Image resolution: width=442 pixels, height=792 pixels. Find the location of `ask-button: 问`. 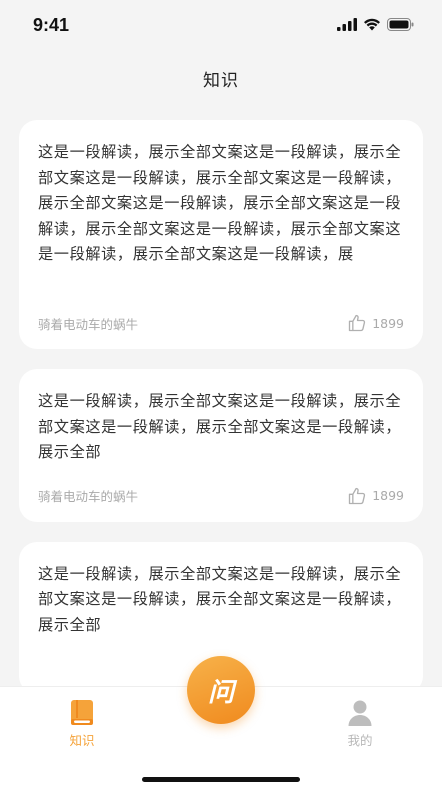

ask-button: 问 is located at coordinates (221, 690).